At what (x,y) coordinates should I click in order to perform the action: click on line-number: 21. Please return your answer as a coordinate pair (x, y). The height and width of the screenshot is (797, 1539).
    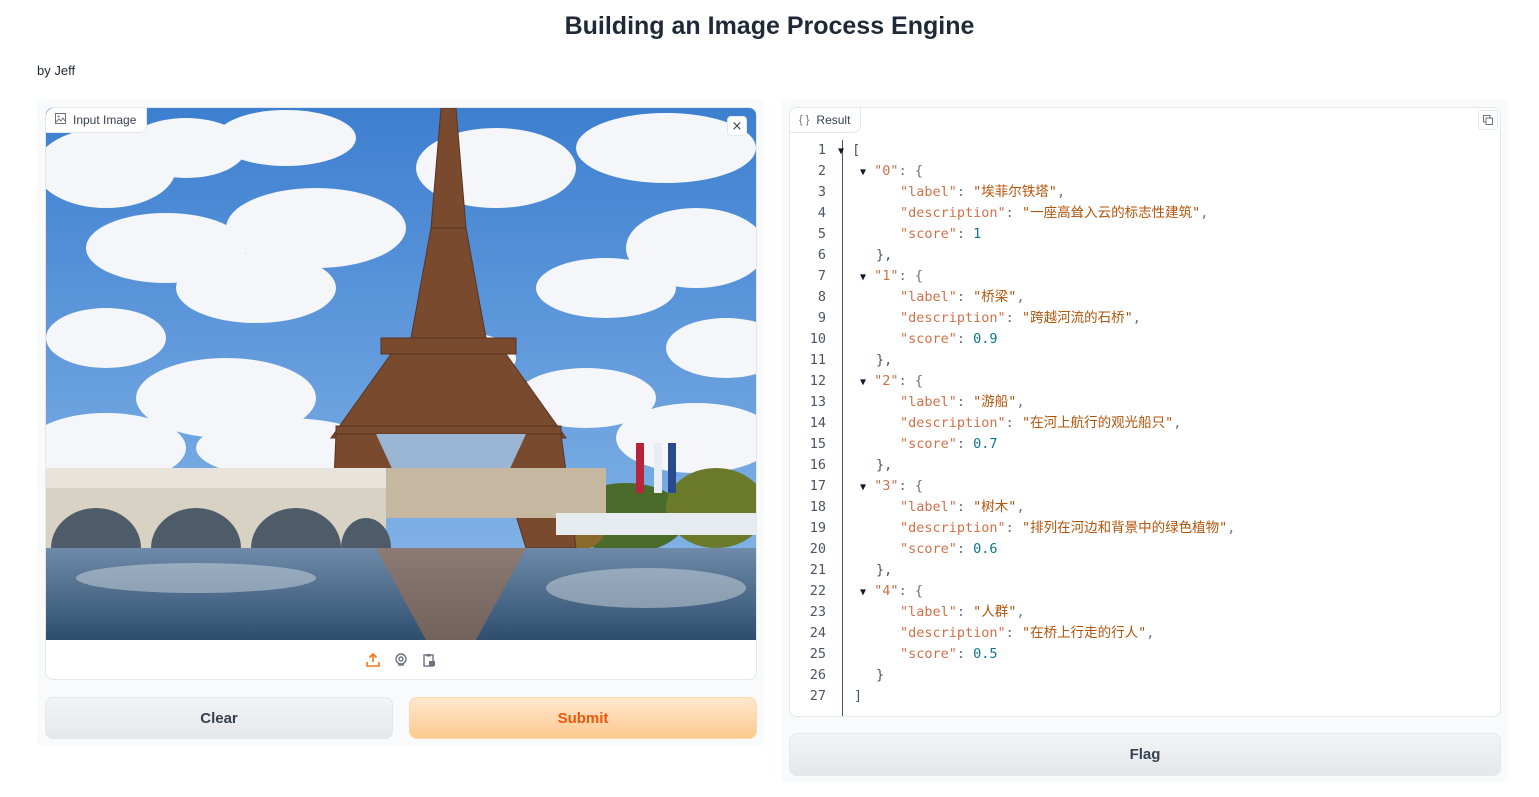
    Looking at the image, I should click on (817, 570).